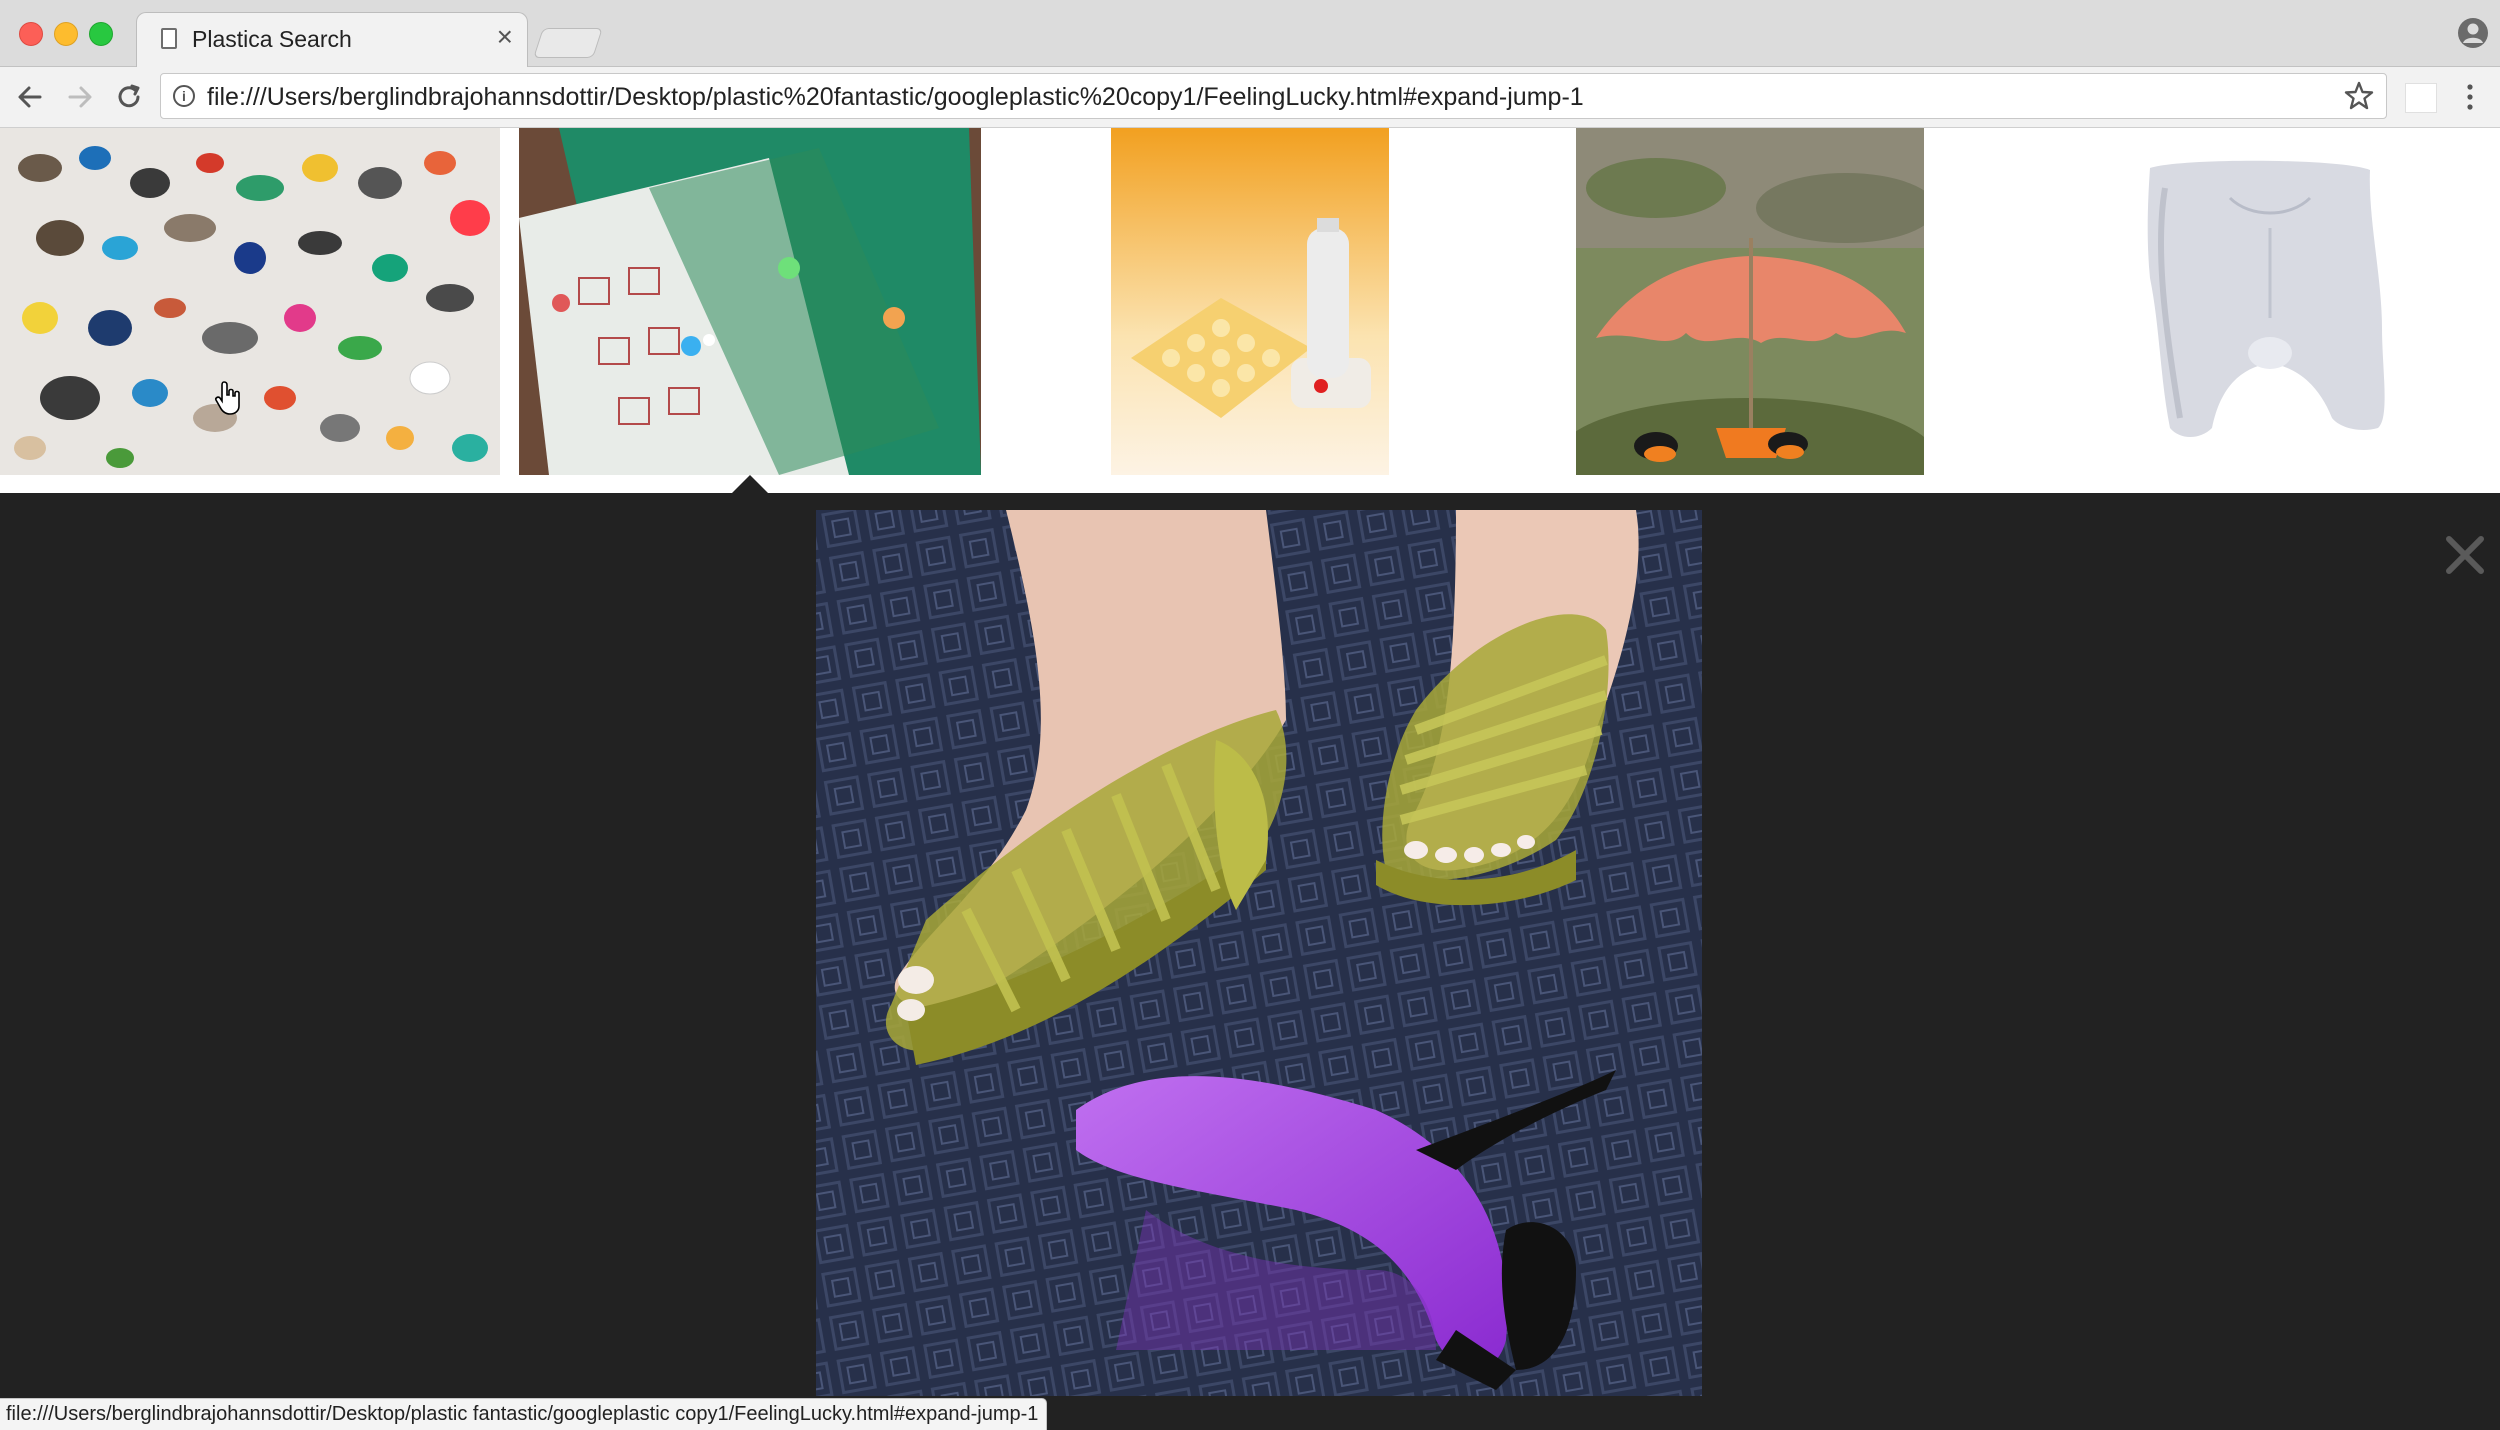 This screenshot has height=1430, width=2500. I want to click on bottle-tray-image, so click(1250, 301).